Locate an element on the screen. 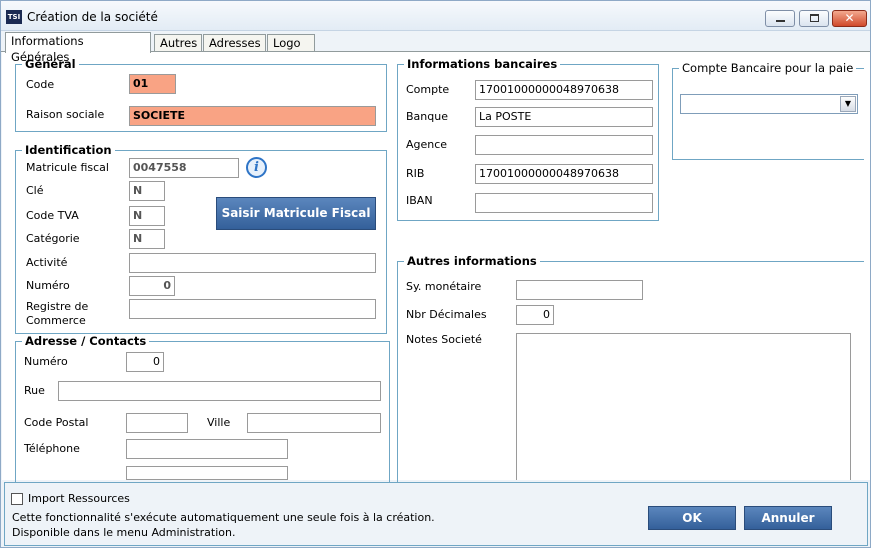  import-ressources-checkbox is located at coordinates (17, 499).